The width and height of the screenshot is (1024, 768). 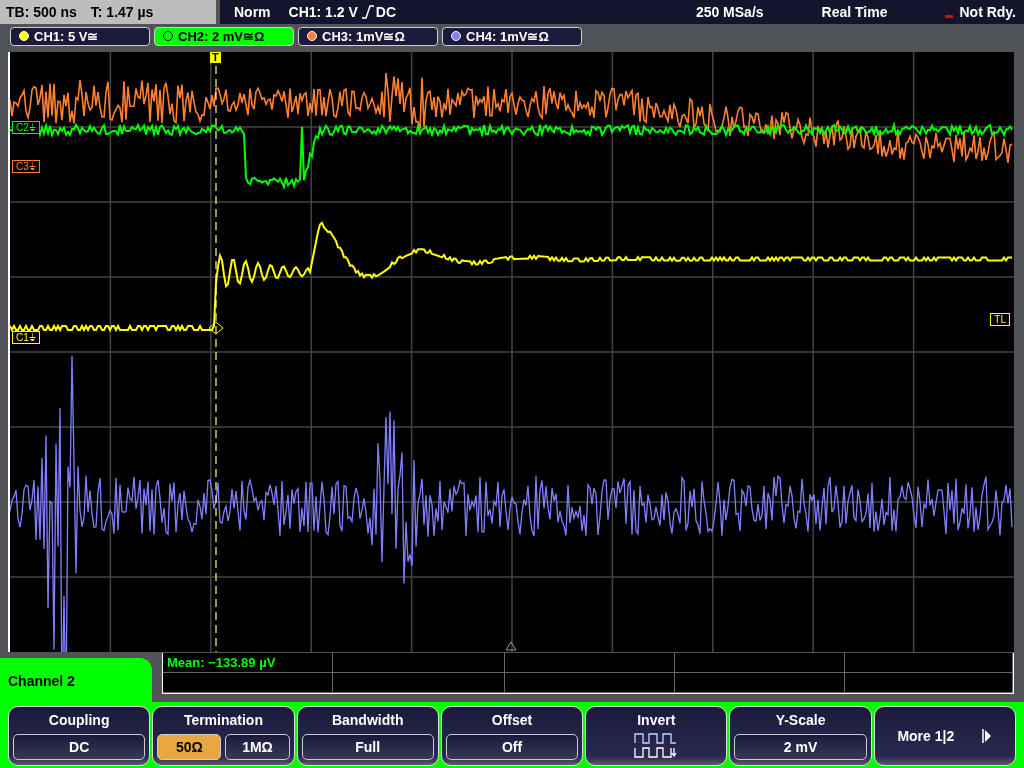 What do you see at coordinates (368, 36) in the screenshot?
I see `channel-tab: CH3: 1mV≅Ω` at bounding box center [368, 36].